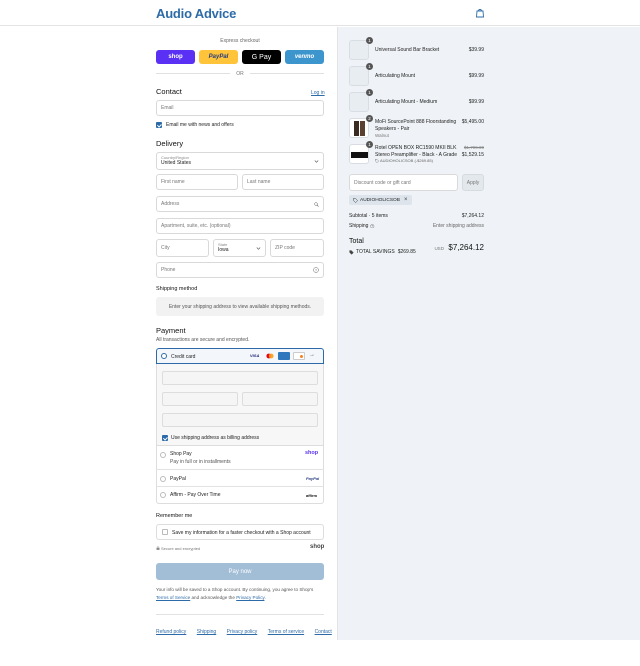  Describe the element at coordinates (316, 204) in the screenshot. I see `search-icon` at that location.